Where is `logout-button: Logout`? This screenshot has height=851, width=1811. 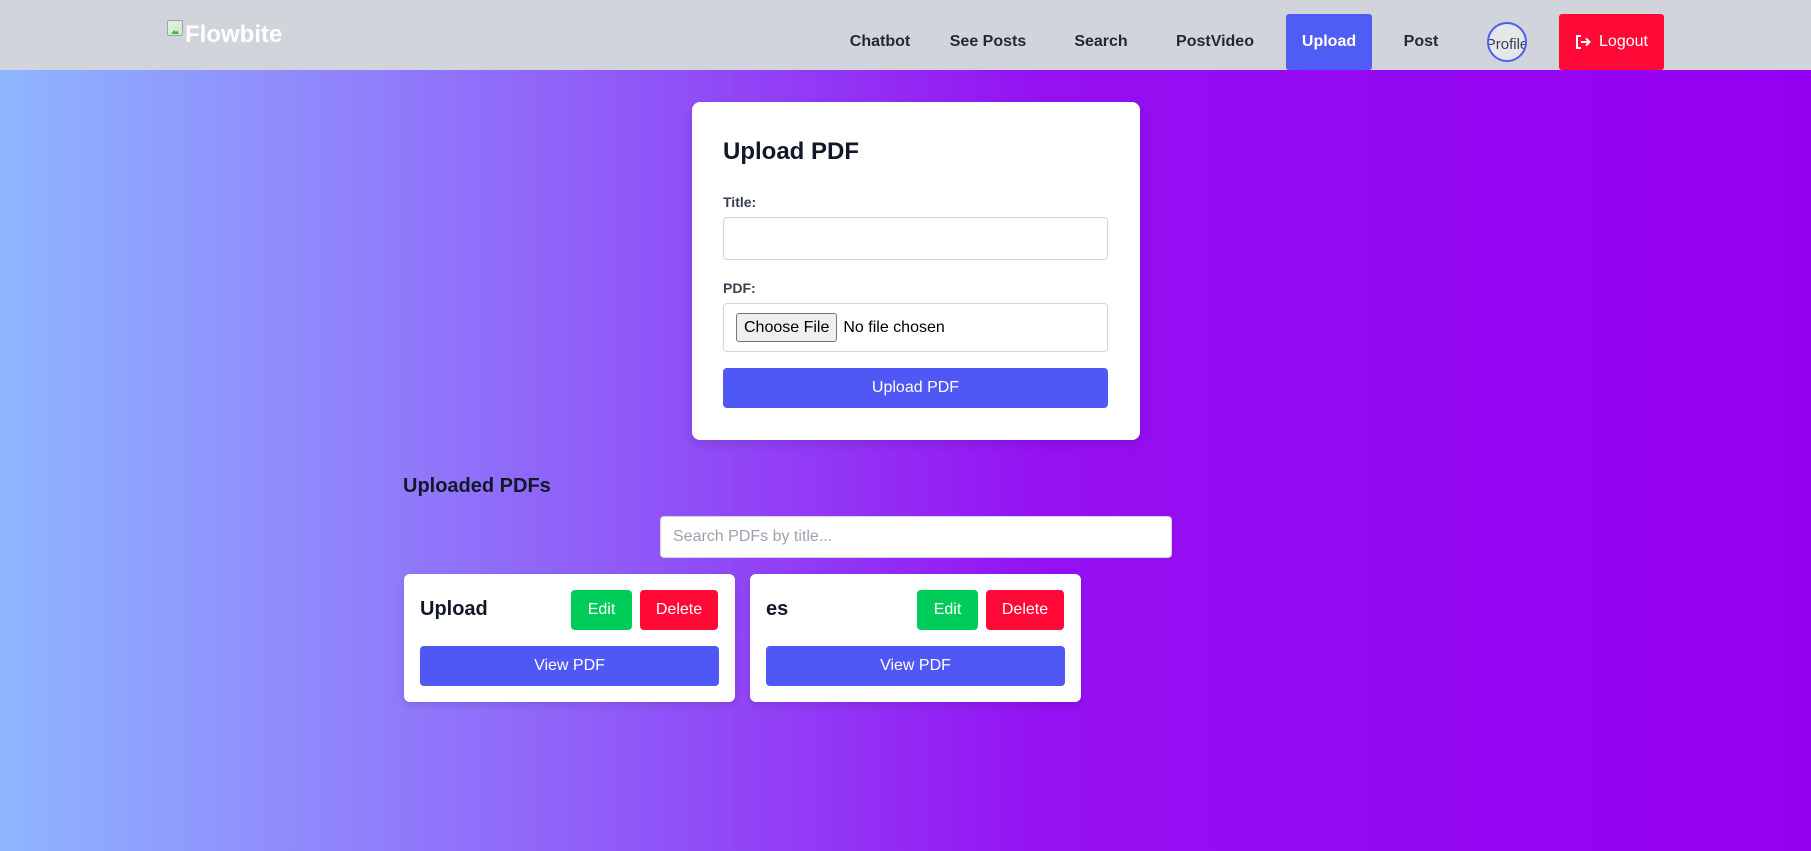 logout-button: Logout is located at coordinates (1611, 42).